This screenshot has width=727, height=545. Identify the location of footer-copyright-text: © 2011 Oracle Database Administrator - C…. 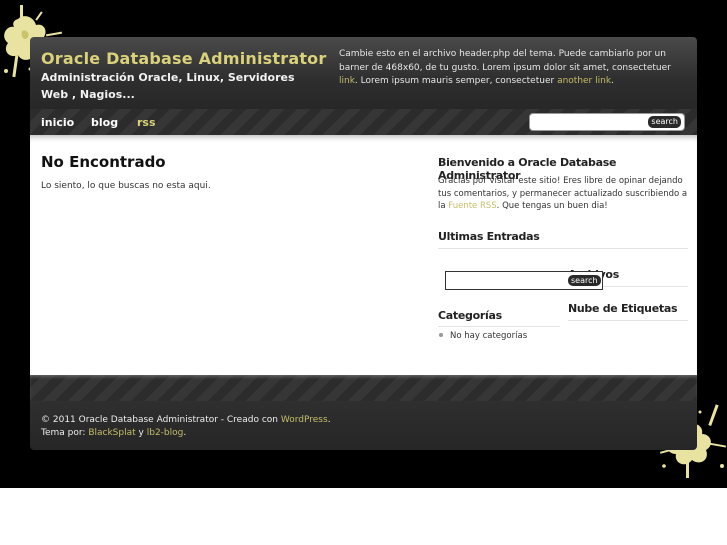
(159, 420).